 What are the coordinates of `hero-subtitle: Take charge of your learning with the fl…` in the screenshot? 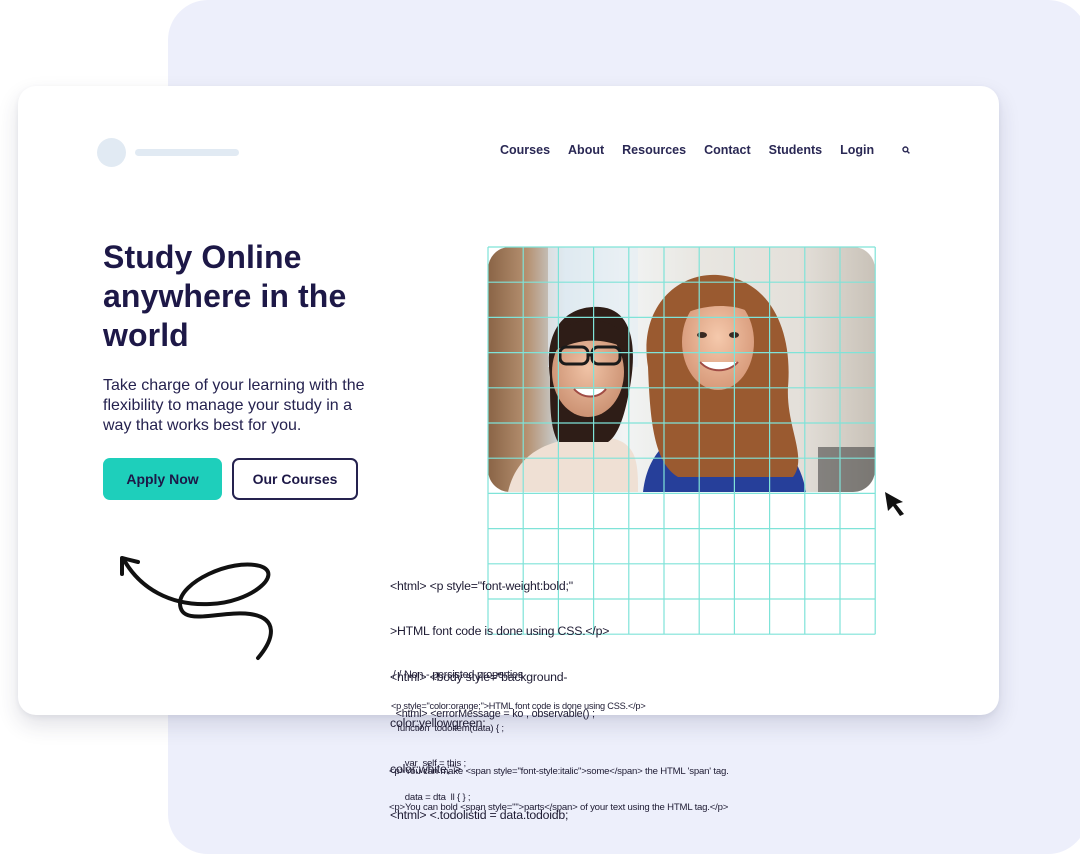 It's located at (253, 406).